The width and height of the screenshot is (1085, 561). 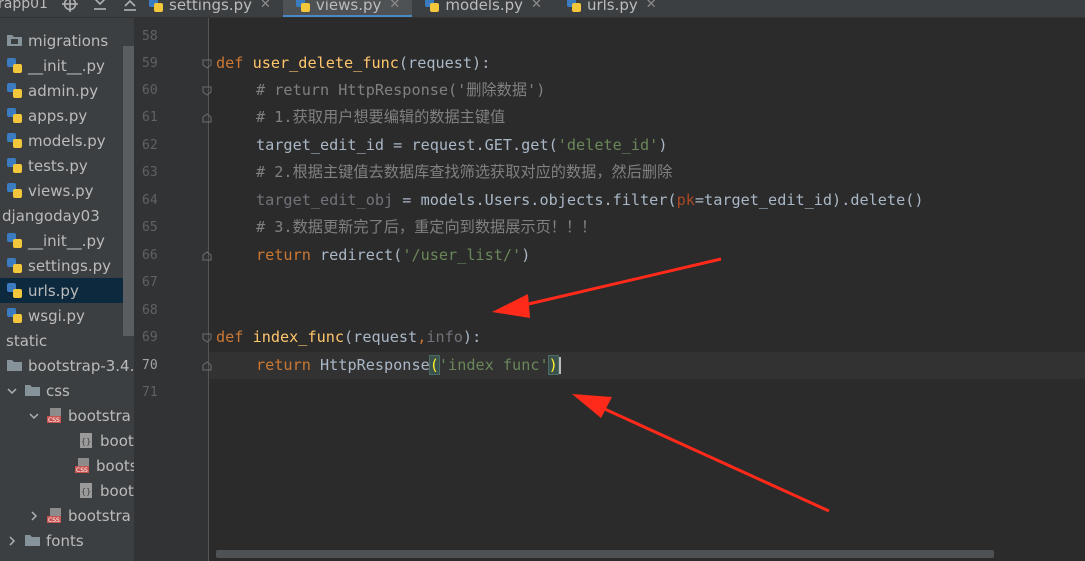 I want to click on tree-item-tests: tests.py, so click(x=67, y=165).